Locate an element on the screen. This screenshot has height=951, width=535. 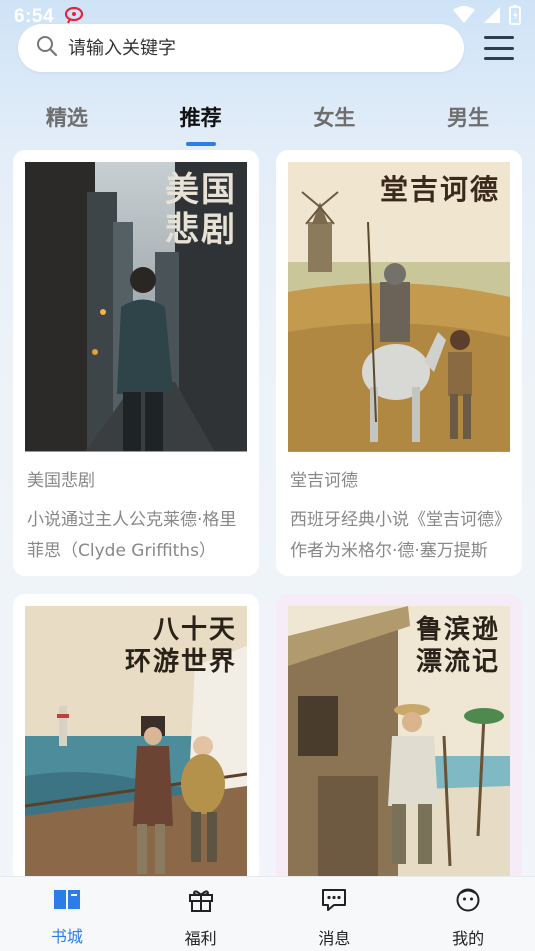
nav-label: 消息 is located at coordinates (334, 938).